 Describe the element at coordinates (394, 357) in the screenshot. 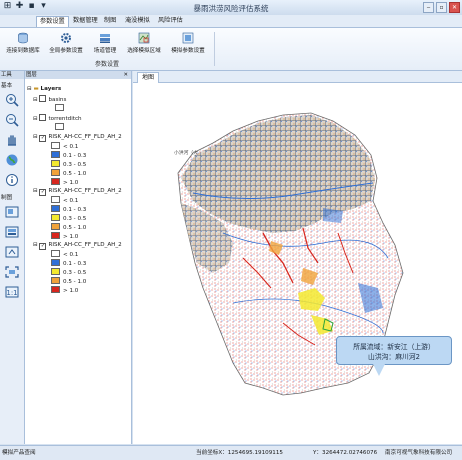

I see `callout-ditch: 山洪沟：麻川河2` at that location.